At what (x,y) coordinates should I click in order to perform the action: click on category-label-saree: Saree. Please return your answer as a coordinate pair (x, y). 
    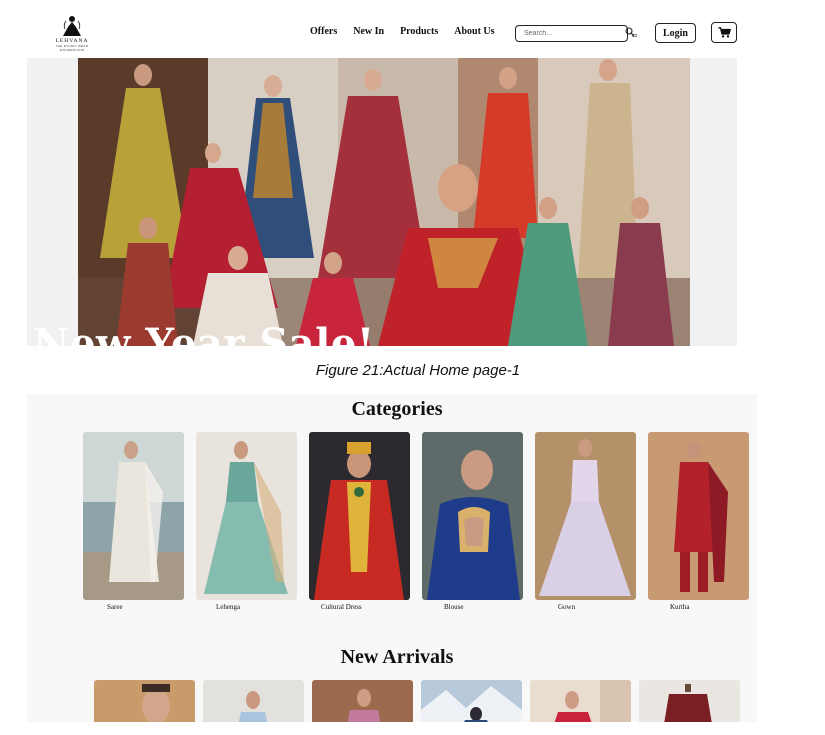
    Looking at the image, I should click on (115, 607).